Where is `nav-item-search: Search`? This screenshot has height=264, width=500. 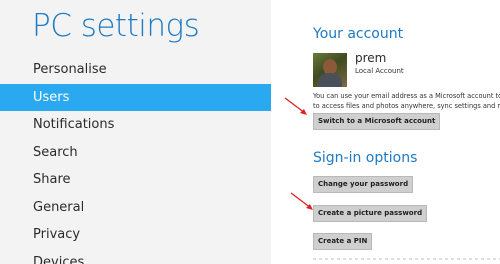
nav-item-search: Search is located at coordinates (135, 153).